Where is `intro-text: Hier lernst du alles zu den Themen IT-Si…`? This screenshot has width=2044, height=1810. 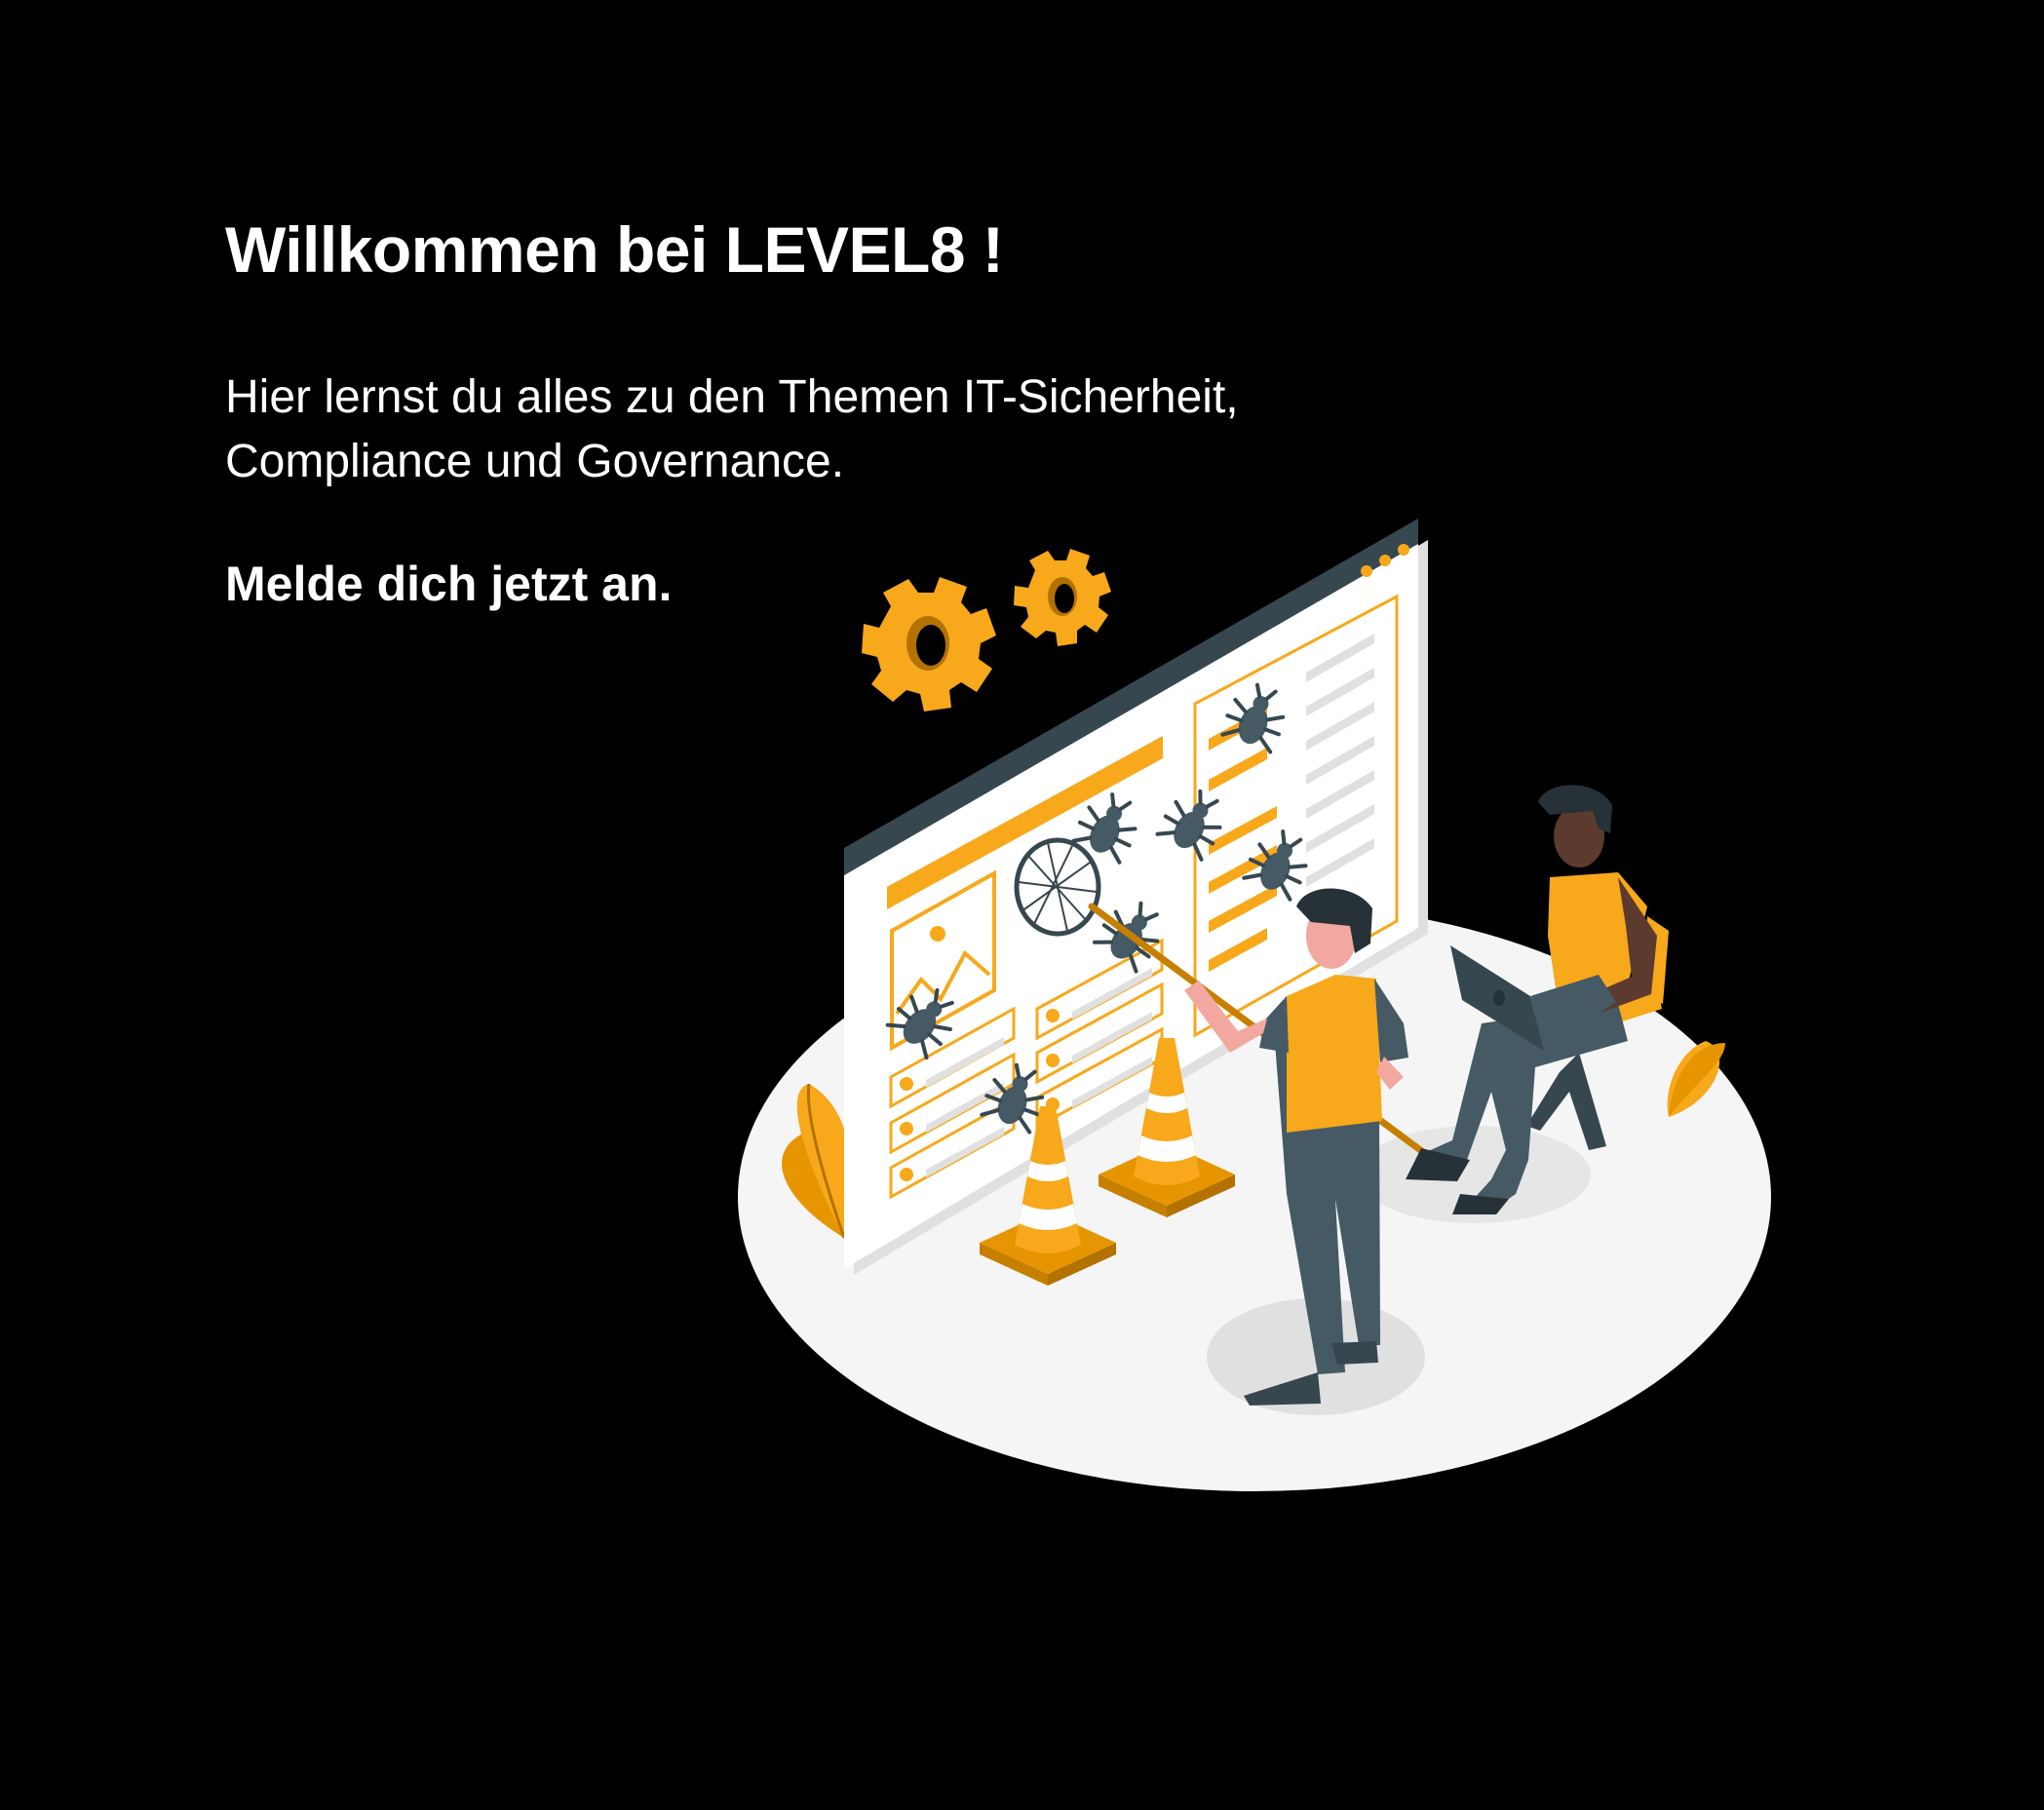
intro-text: Hier lernst du alles zu den Themen IT-Si… is located at coordinates (732, 430).